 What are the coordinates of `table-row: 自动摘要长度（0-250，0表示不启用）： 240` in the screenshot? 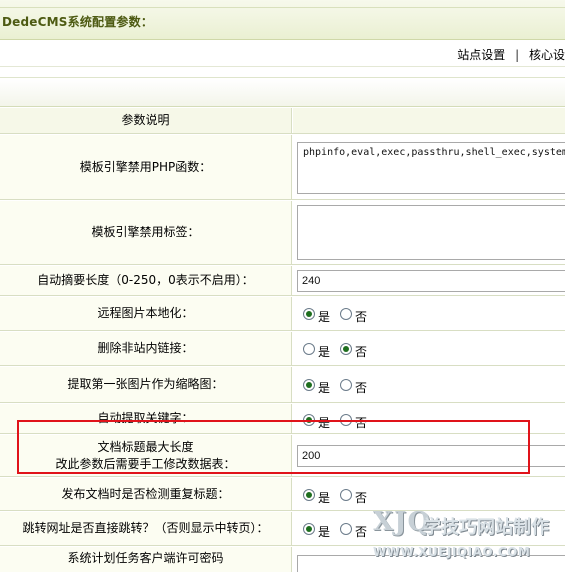 It's located at (282, 281).